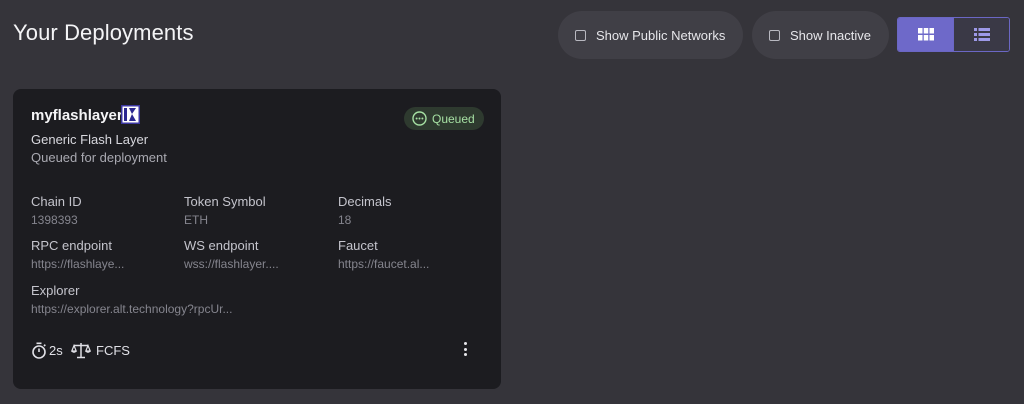 This screenshot has width=1024, height=404. I want to click on rpc-endpoint-label: RPC endpoint, so click(71, 245).